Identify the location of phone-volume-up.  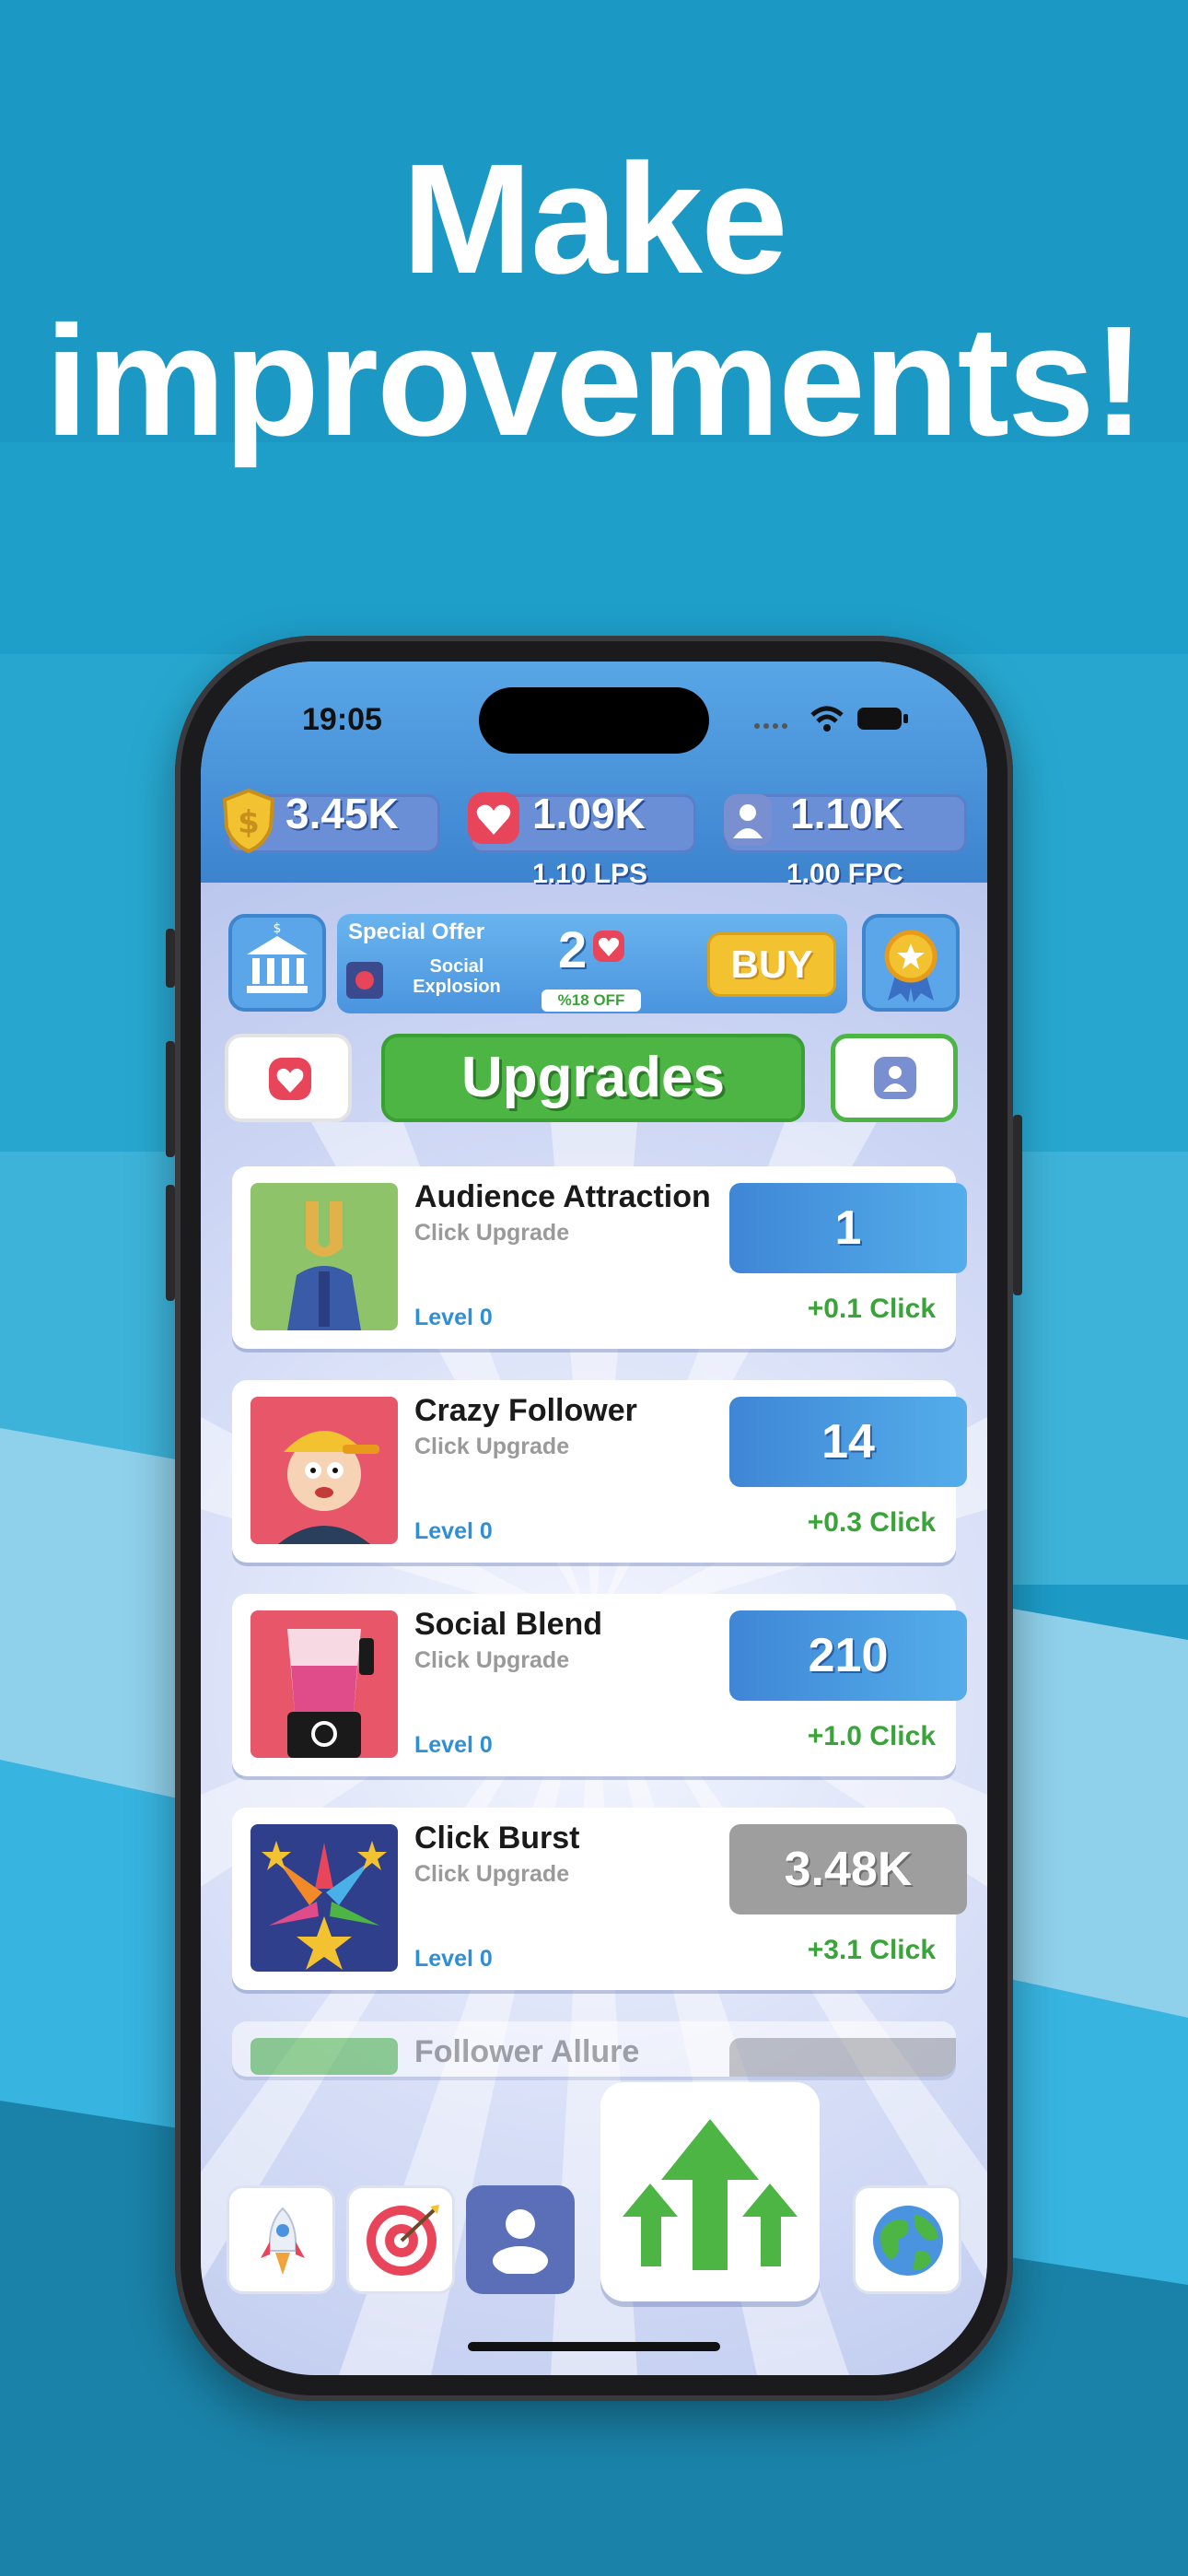
(170, 1099).